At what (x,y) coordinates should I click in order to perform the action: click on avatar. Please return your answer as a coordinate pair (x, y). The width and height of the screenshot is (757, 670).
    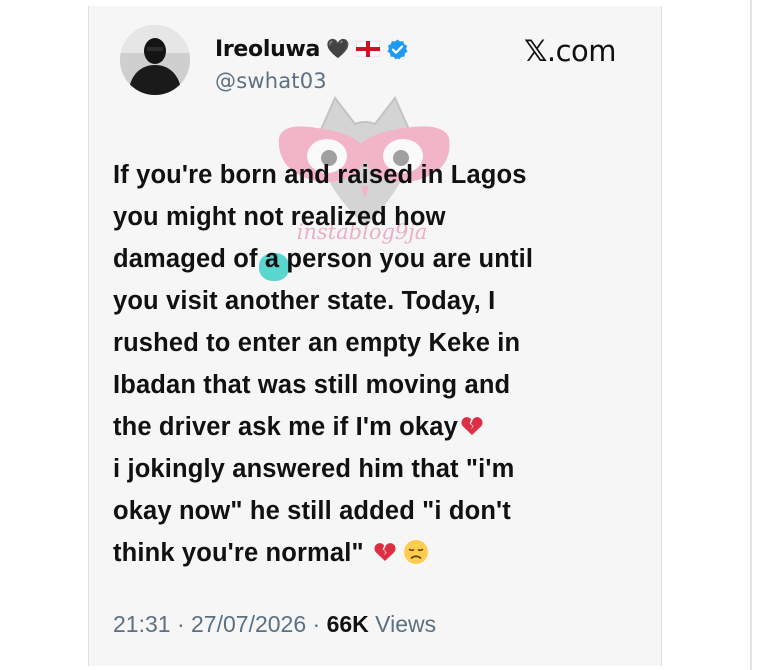
    Looking at the image, I should click on (155, 60).